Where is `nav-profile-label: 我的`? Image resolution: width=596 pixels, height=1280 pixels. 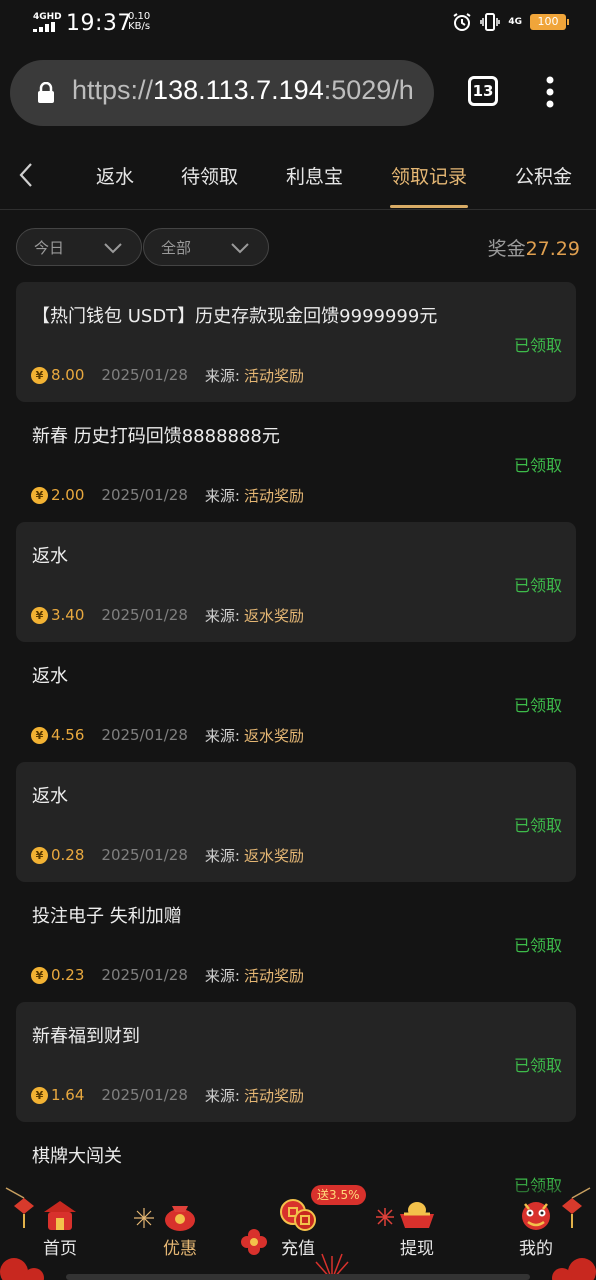 nav-profile-label: 我的 is located at coordinates (536, 1249).